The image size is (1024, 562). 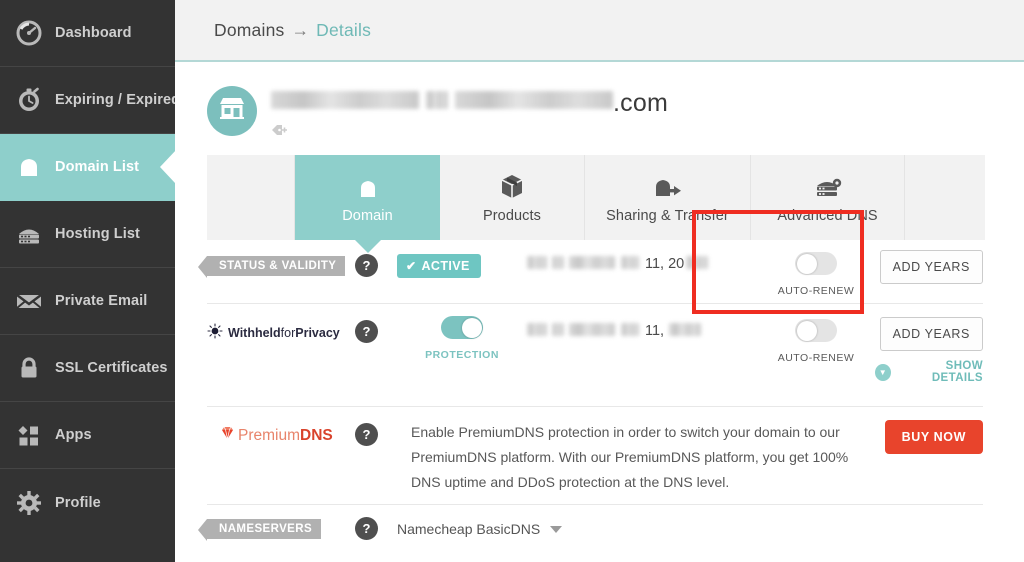 What do you see at coordinates (469, 529) in the screenshot?
I see `nameservers-selected-value: Namecheap BasicDNS` at bounding box center [469, 529].